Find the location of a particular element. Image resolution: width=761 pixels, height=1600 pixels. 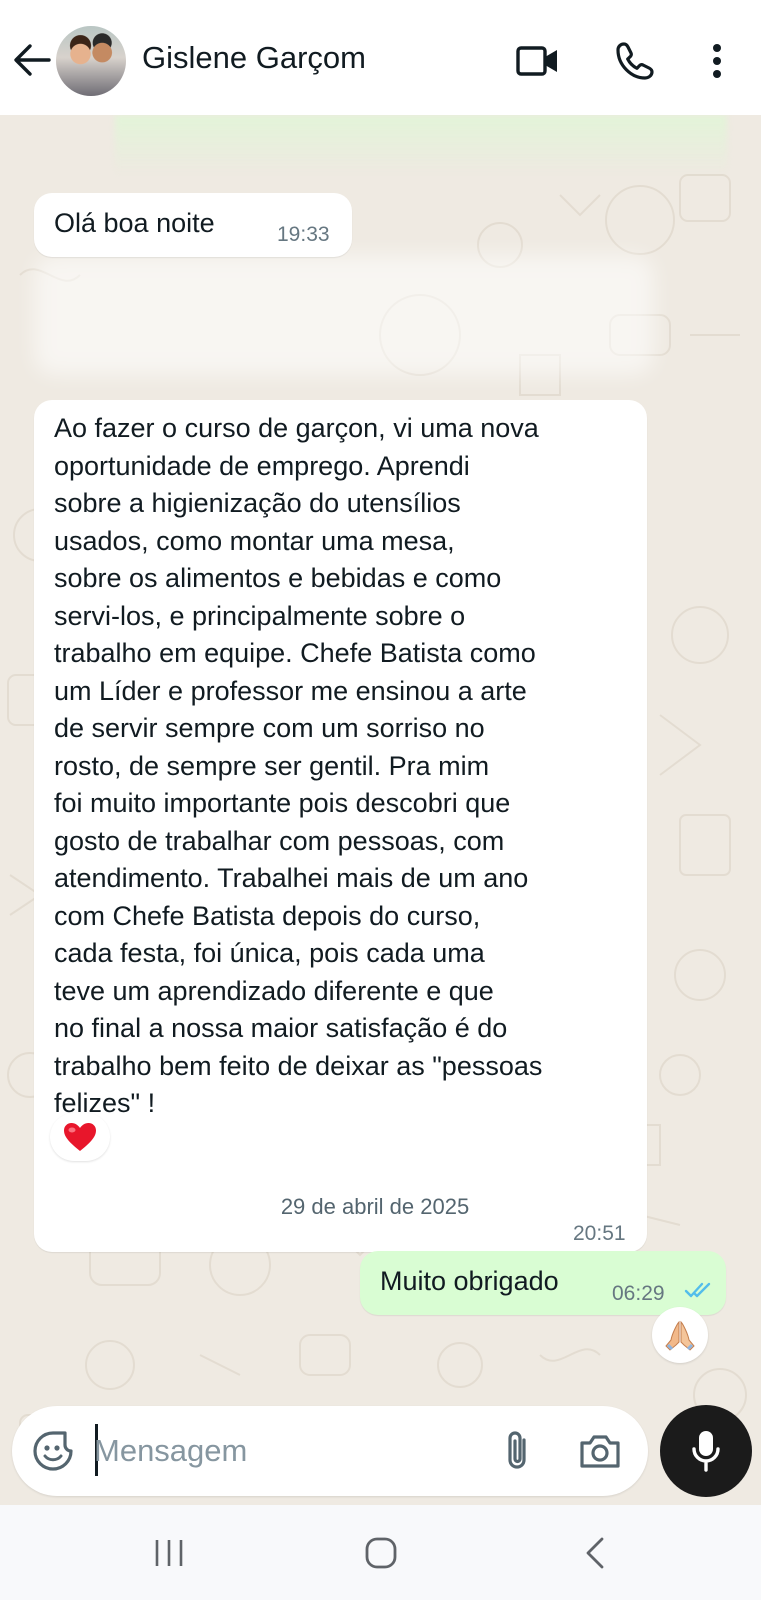

sticker-icon is located at coordinates (53, 1451).